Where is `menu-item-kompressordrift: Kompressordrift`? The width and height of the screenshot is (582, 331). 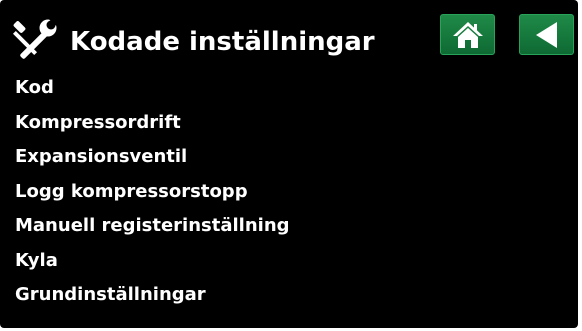 menu-item-kompressordrift: Kompressordrift is located at coordinates (152, 126).